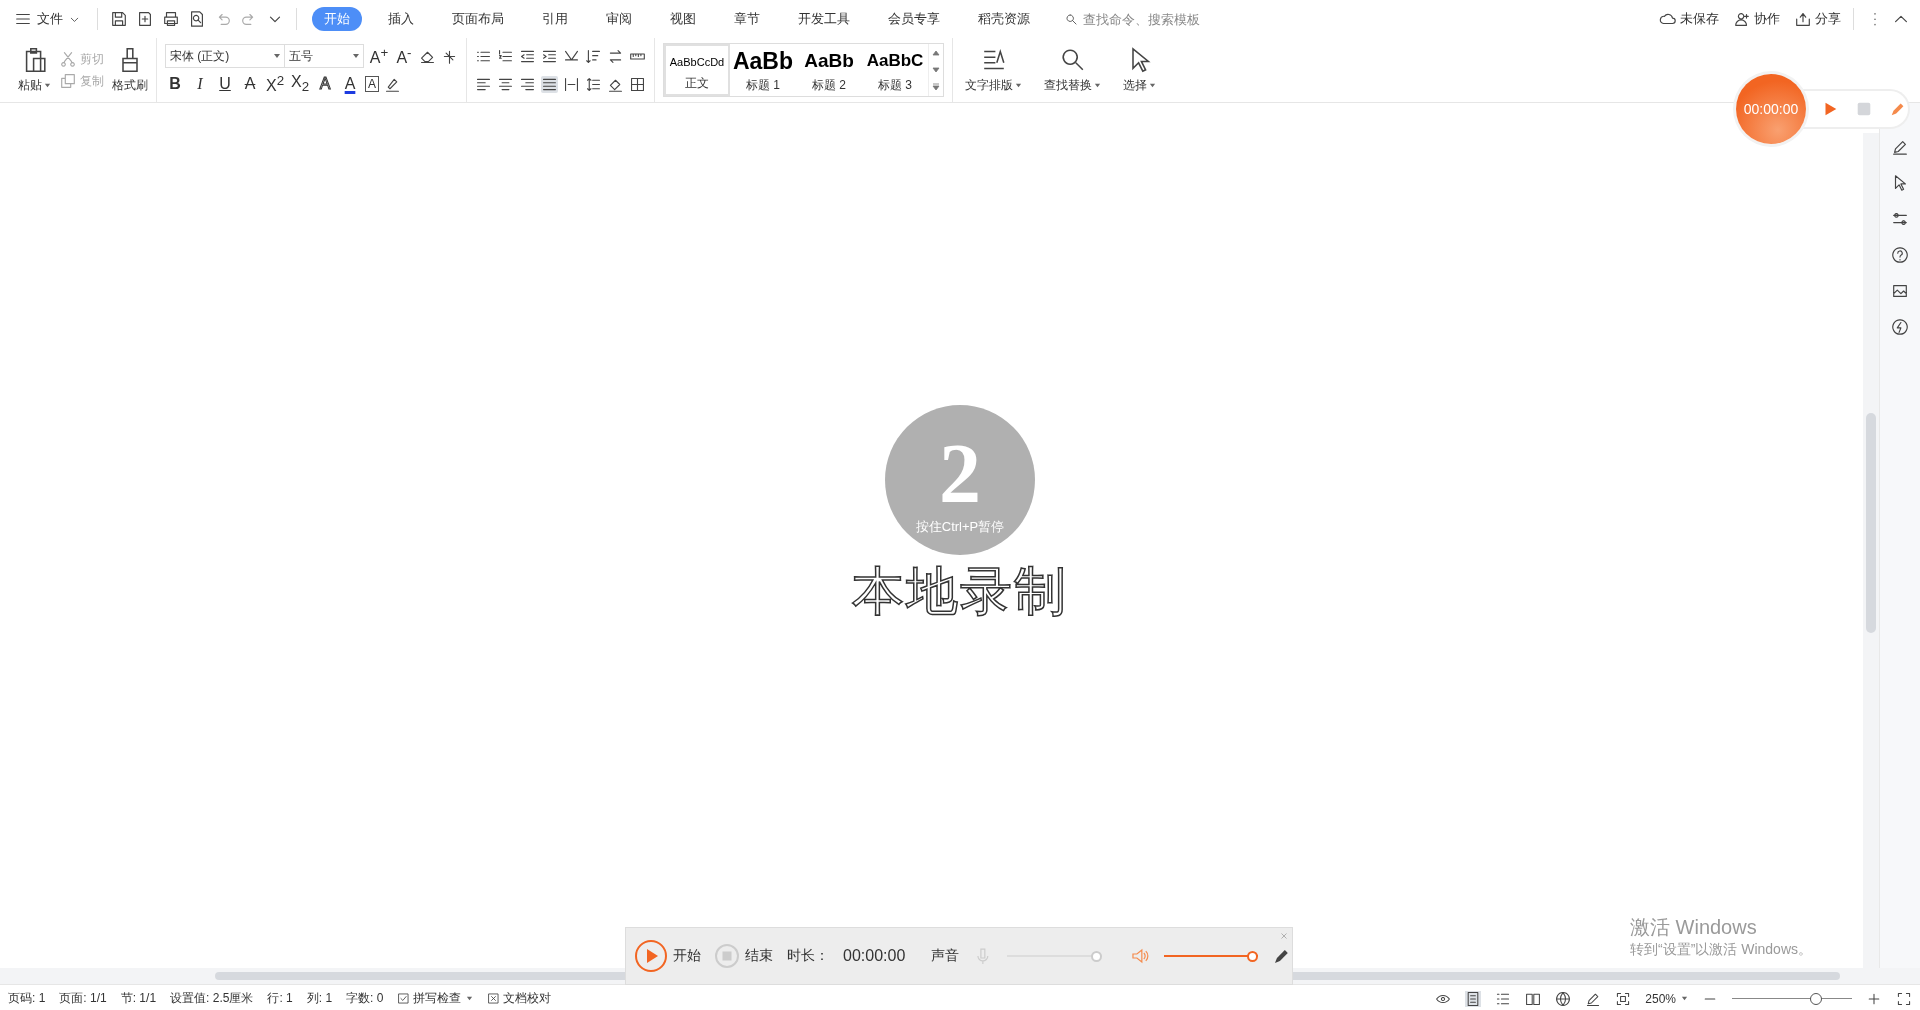  Describe the element at coordinates (27, 998) in the screenshot. I see `status-text: 页码: 1` at that location.